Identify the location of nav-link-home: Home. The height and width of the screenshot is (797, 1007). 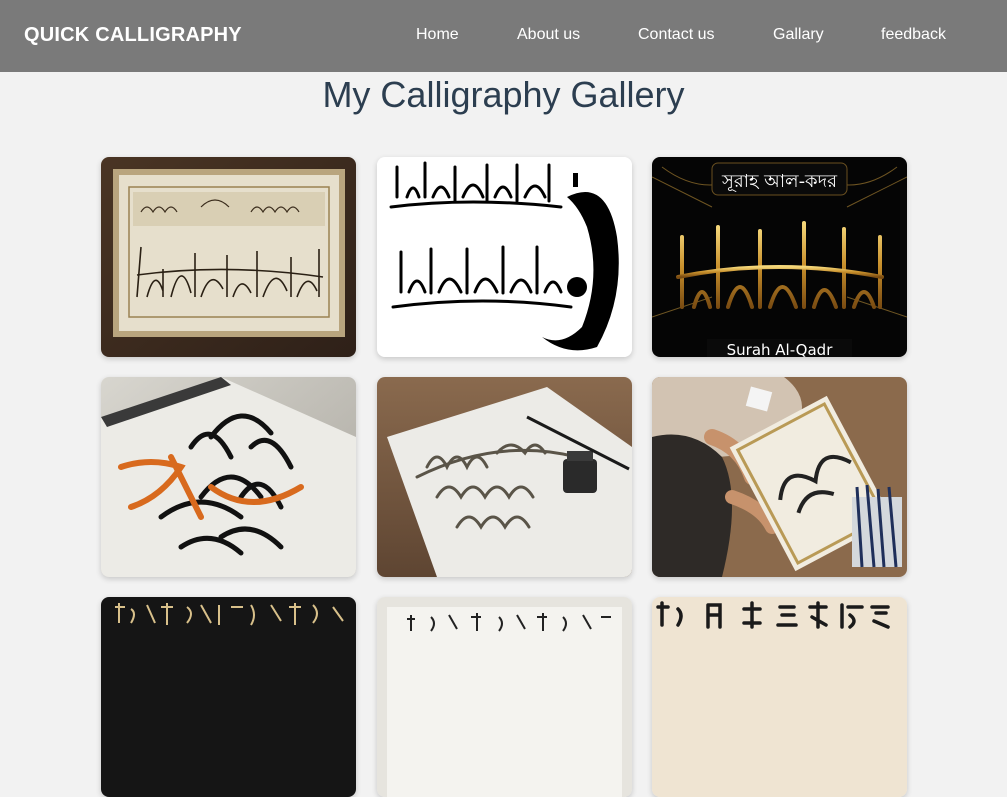
(437, 35).